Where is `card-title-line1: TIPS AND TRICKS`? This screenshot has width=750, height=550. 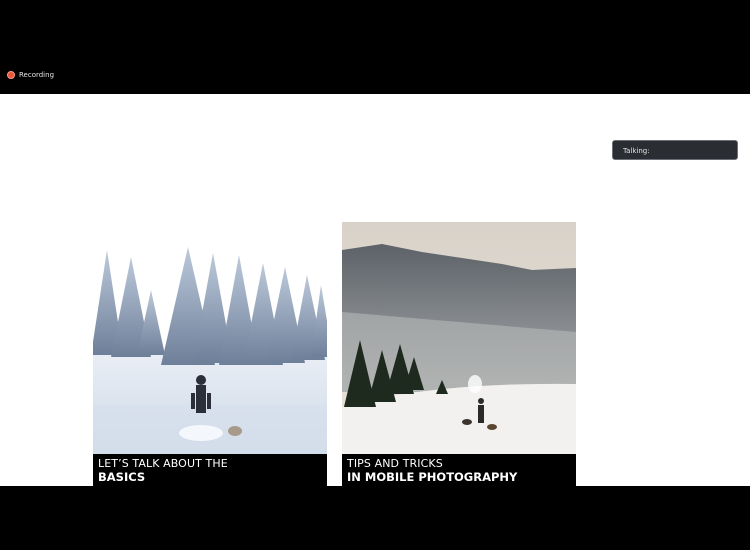 card-title-line1: TIPS AND TRICKS is located at coordinates (395, 463).